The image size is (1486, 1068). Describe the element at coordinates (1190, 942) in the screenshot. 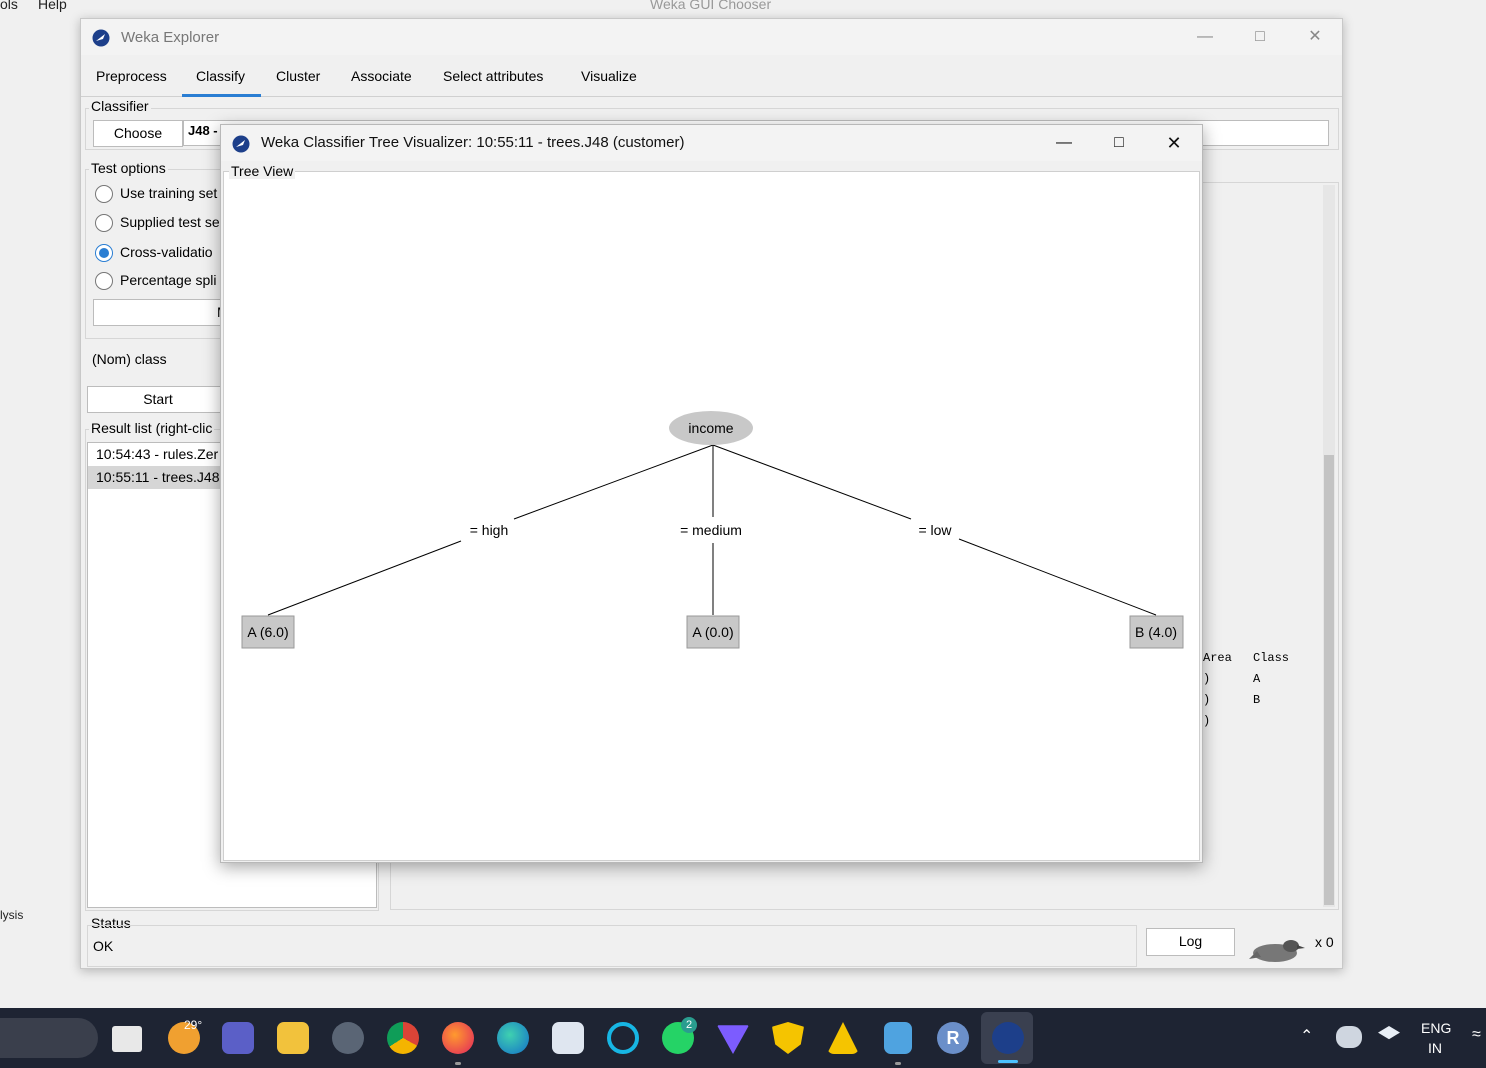

I see `log-button: Log` at that location.